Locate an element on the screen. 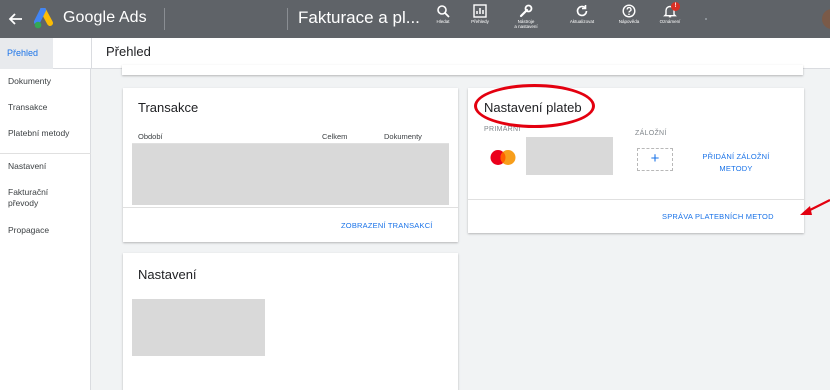 Image resolution: width=830 pixels, height=390 pixels. column-header-total: Celkem is located at coordinates (335, 136).